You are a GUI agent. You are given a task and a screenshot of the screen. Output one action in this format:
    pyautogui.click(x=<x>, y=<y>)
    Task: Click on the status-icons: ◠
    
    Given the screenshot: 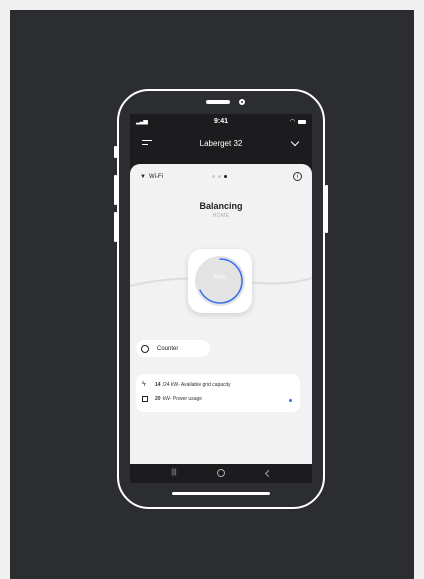 What is the action you would take?
    pyautogui.click(x=298, y=121)
    